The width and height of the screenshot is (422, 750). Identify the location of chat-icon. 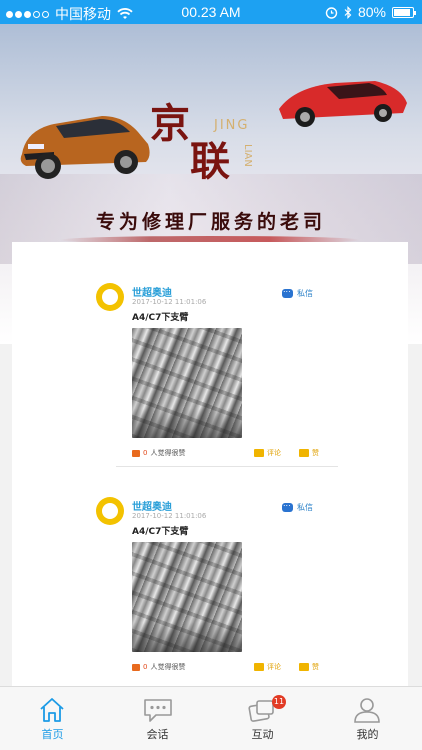
(158, 710).